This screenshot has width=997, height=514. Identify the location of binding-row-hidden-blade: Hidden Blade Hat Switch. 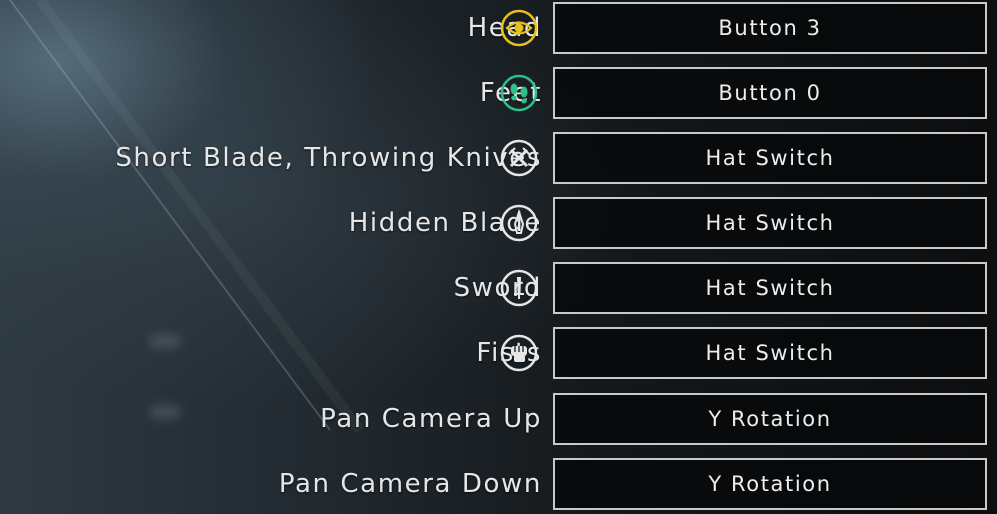
(498, 223).